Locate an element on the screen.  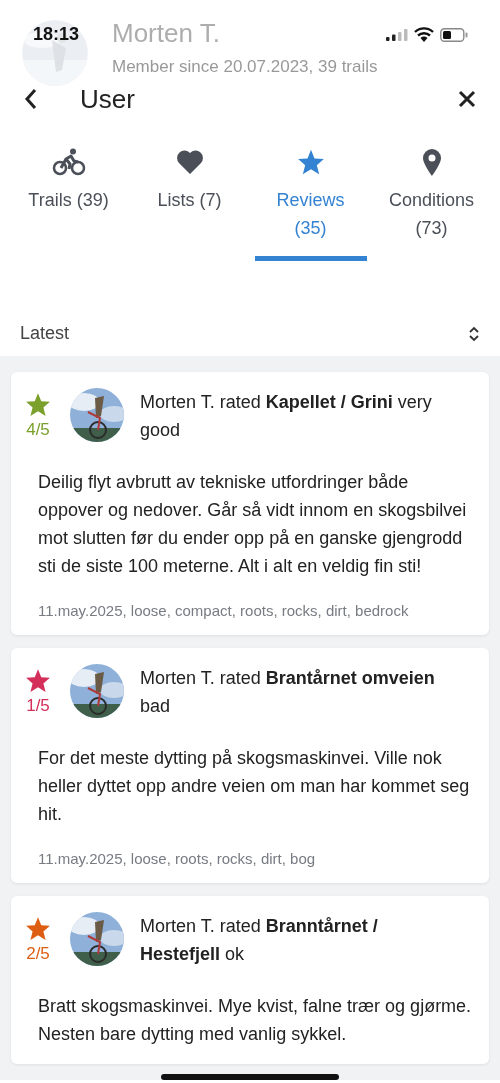
status-time: 18:13 is located at coordinates (56, 34).